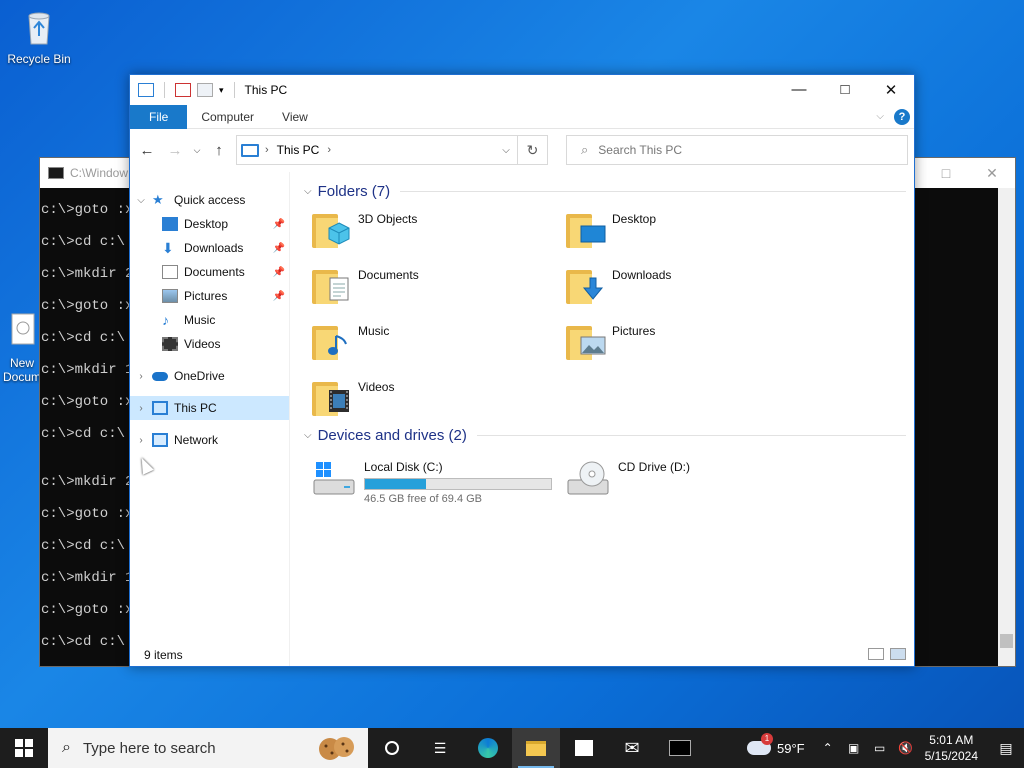  I want to click on refresh-icon: ↻, so click(532, 150).